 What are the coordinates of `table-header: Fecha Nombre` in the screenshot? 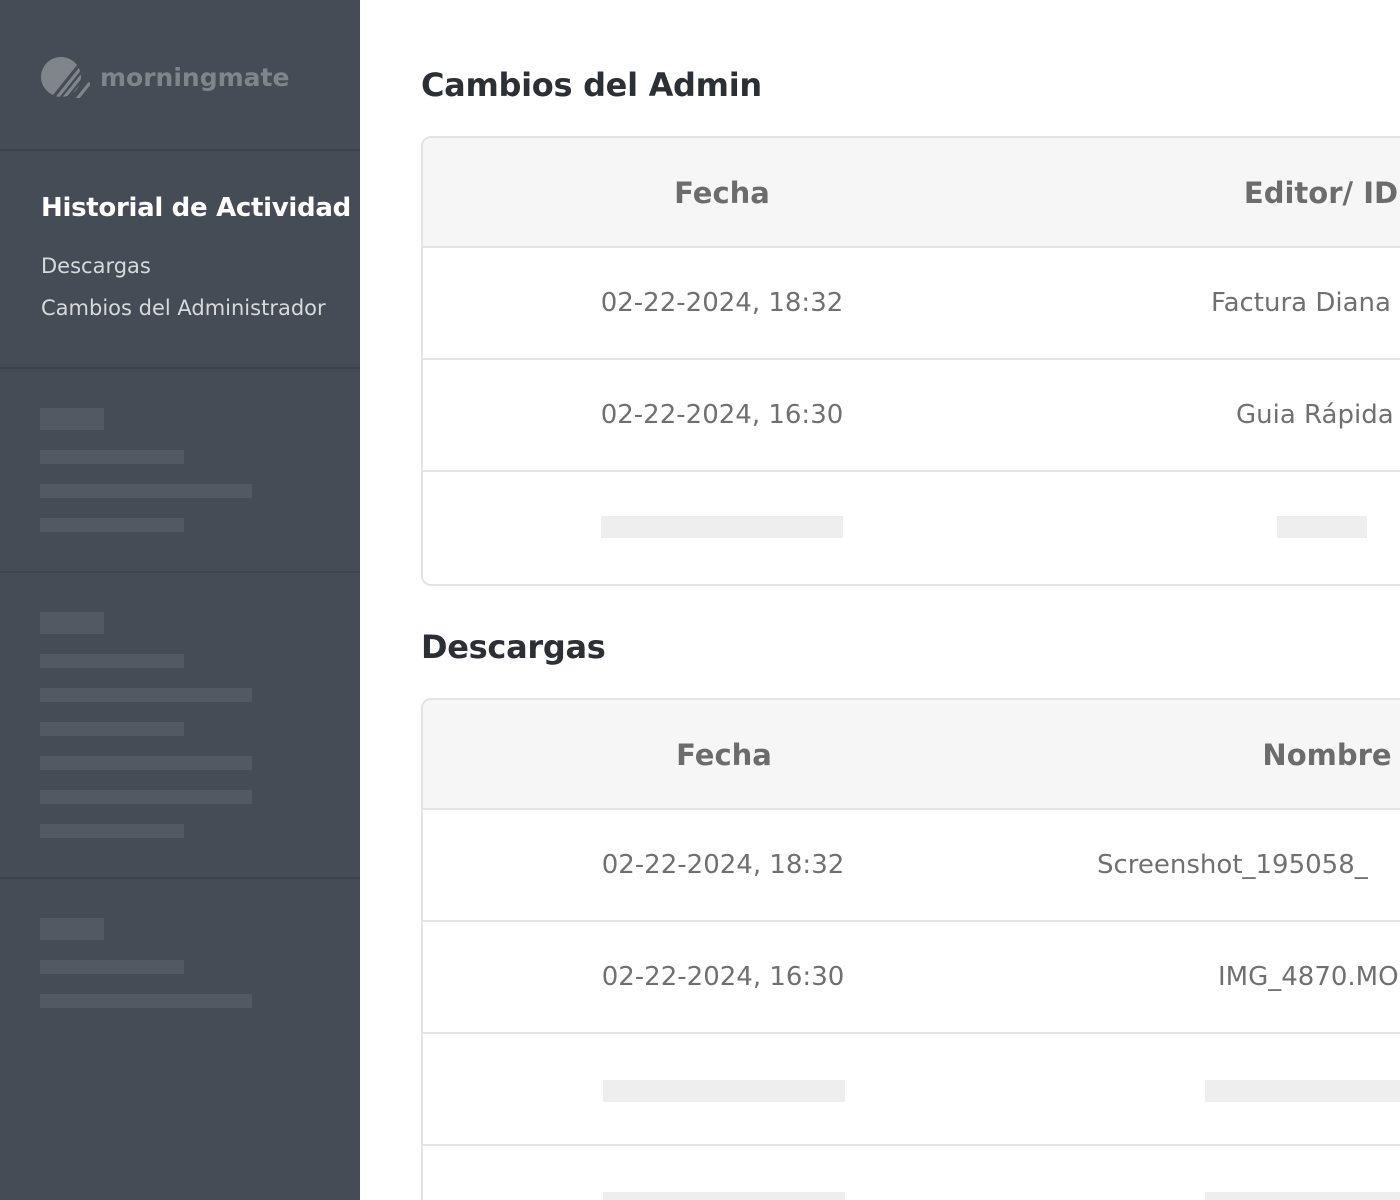 It's located at (911, 755).